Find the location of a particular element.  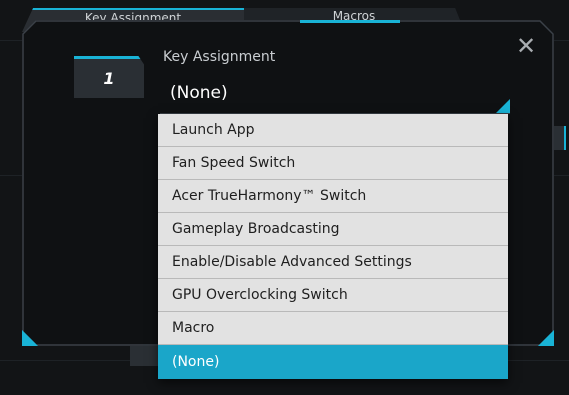

dropdown-option-trueharmony-switch: Acer TrueHarmony™ Switch is located at coordinates (333, 196).